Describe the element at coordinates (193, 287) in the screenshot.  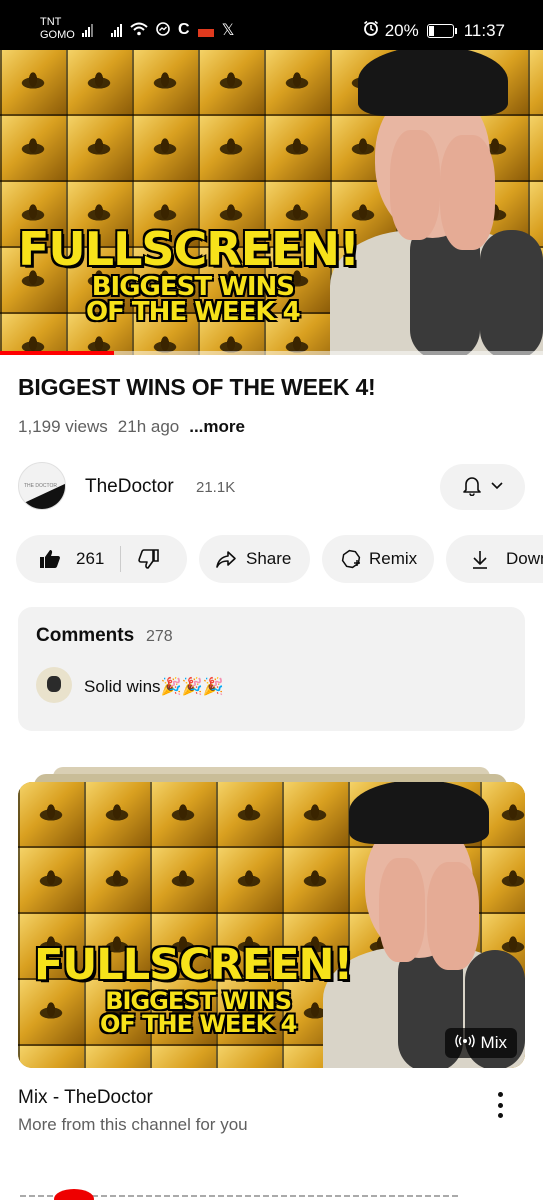
I see `thumbnail-sub-line1: BIGGEST WINS` at that location.